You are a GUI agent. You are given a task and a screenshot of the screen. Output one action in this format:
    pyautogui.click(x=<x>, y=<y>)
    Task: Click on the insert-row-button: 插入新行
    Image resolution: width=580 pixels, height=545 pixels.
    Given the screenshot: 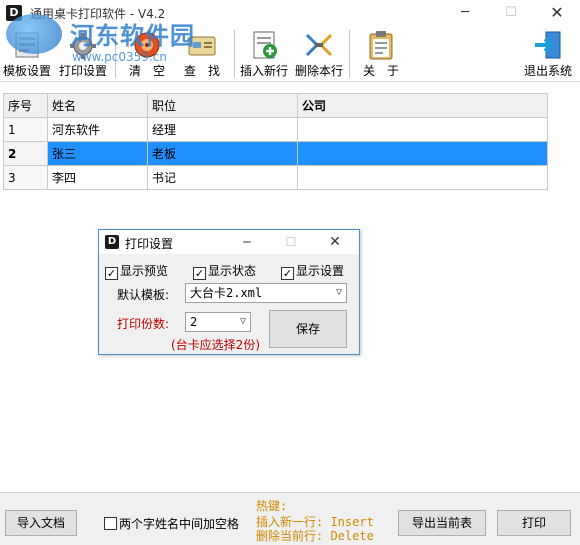 What is the action you would take?
    pyautogui.click(x=264, y=54)
    